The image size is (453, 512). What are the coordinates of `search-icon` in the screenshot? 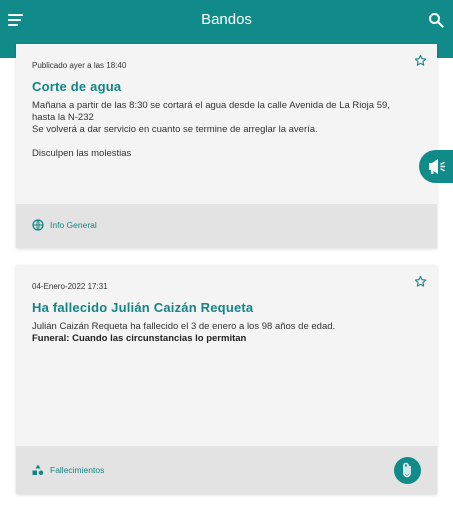 It's located at (436, 20).